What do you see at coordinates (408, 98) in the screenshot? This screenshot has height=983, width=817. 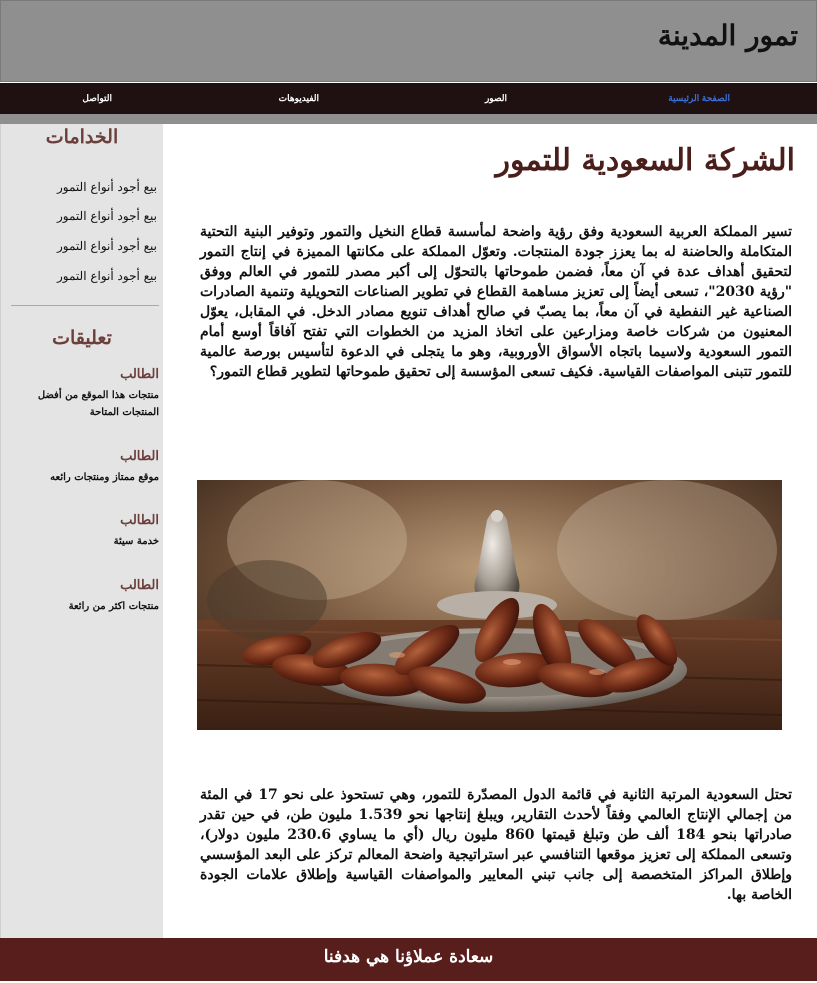 I see `main-nav: الصفحة الرئيسية الصور الفيديوهات التواصل` at bounding box center [408, 98].